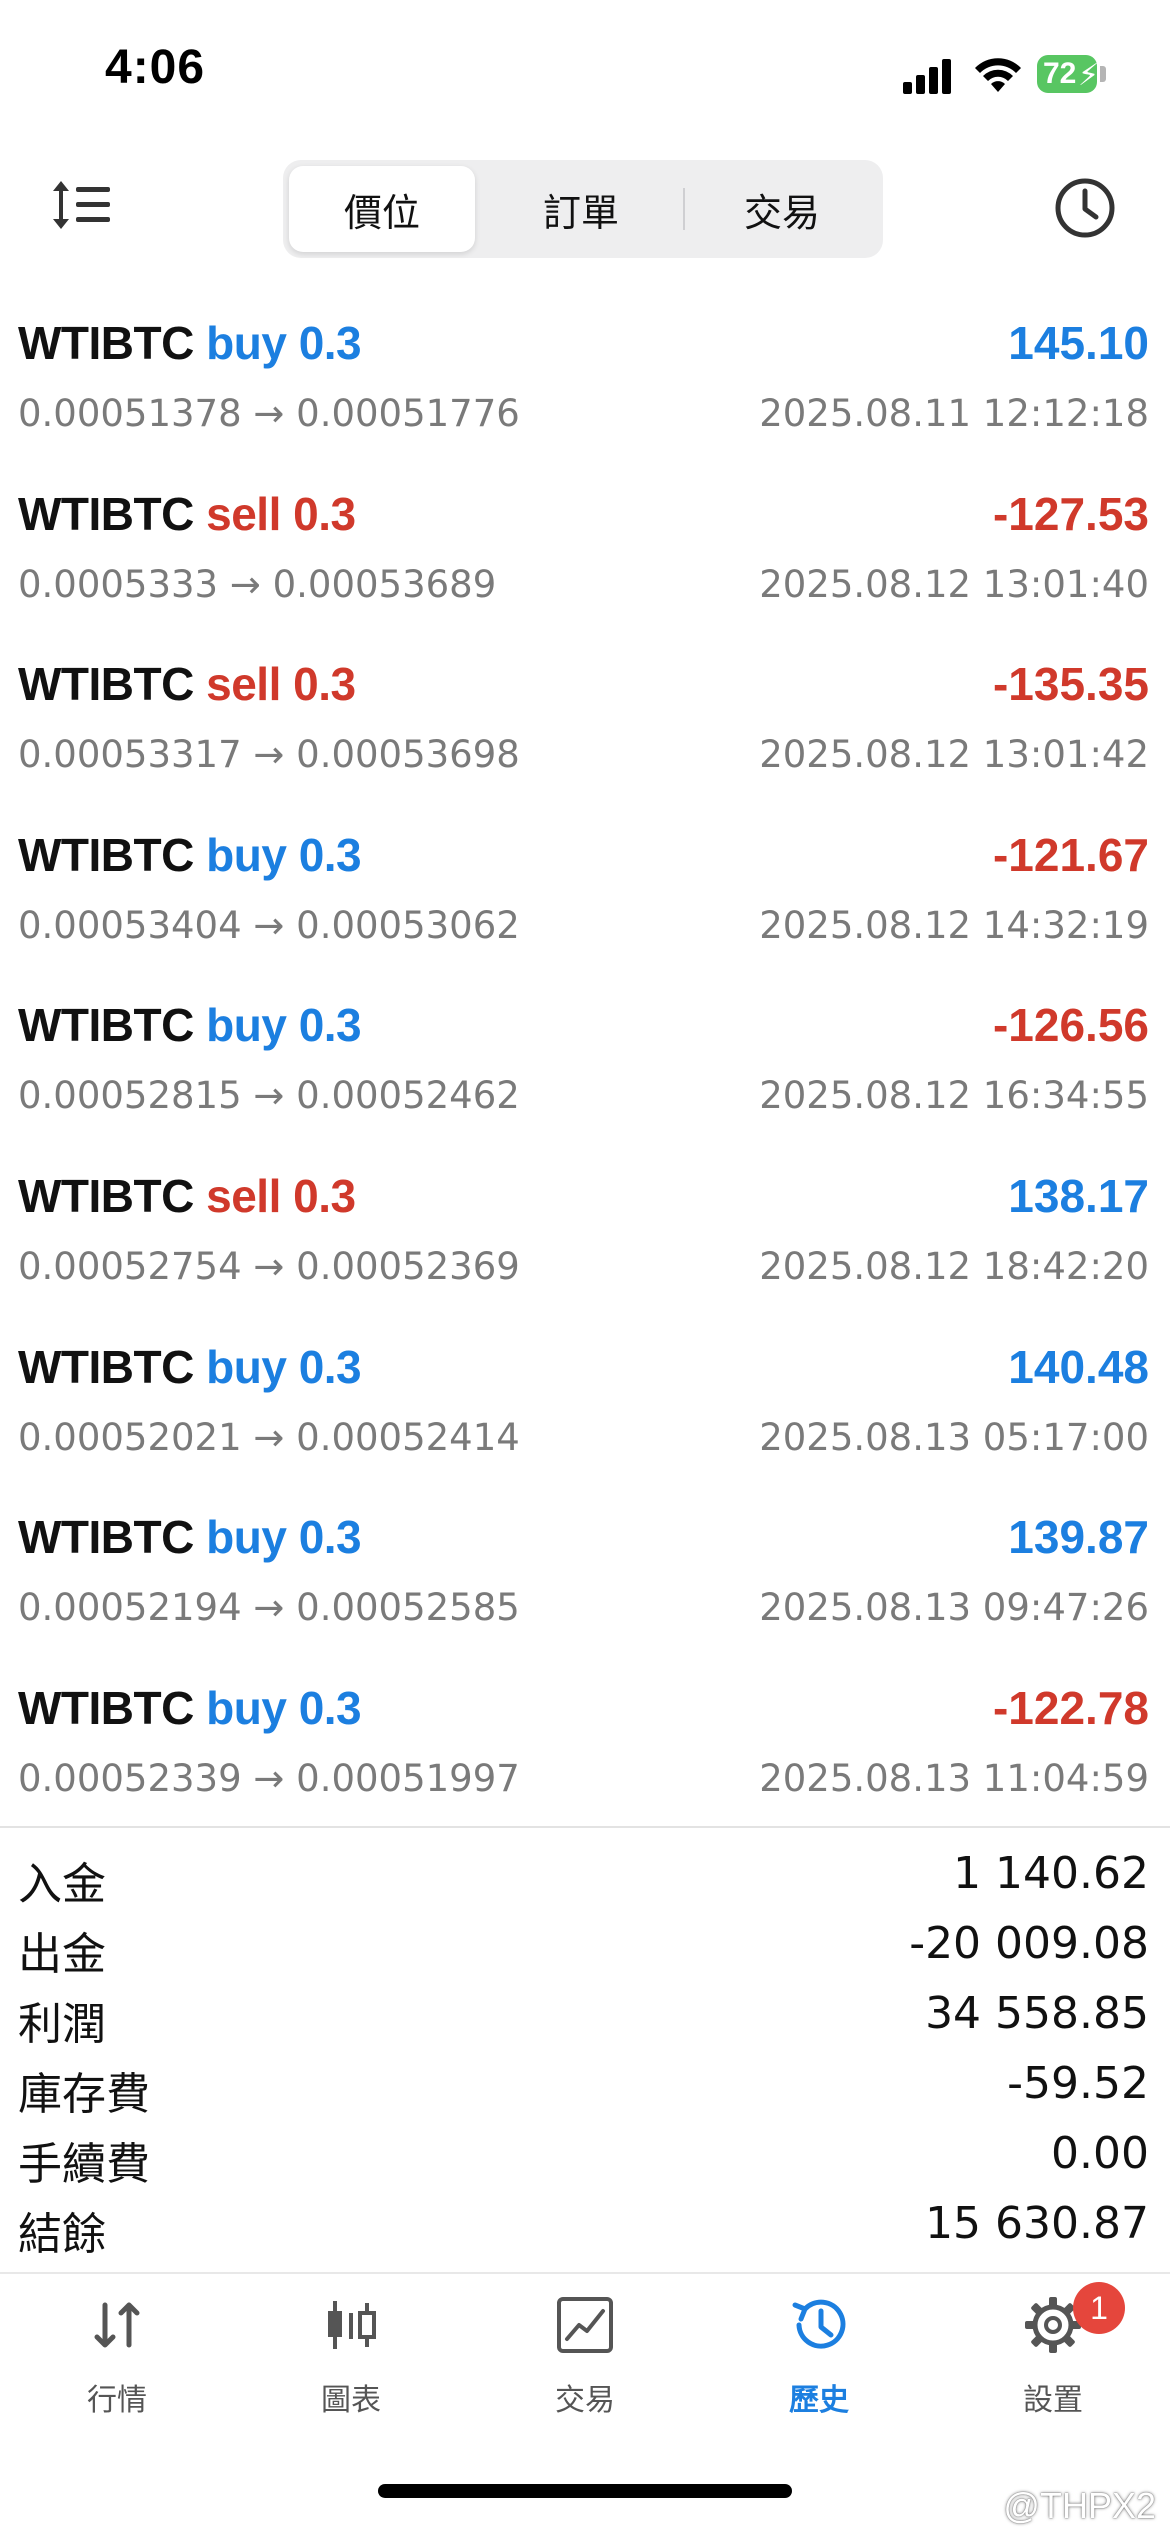  Describe the element at coordinates (83, 205) in the screenshot. I see `sort-list-icon` at that location.